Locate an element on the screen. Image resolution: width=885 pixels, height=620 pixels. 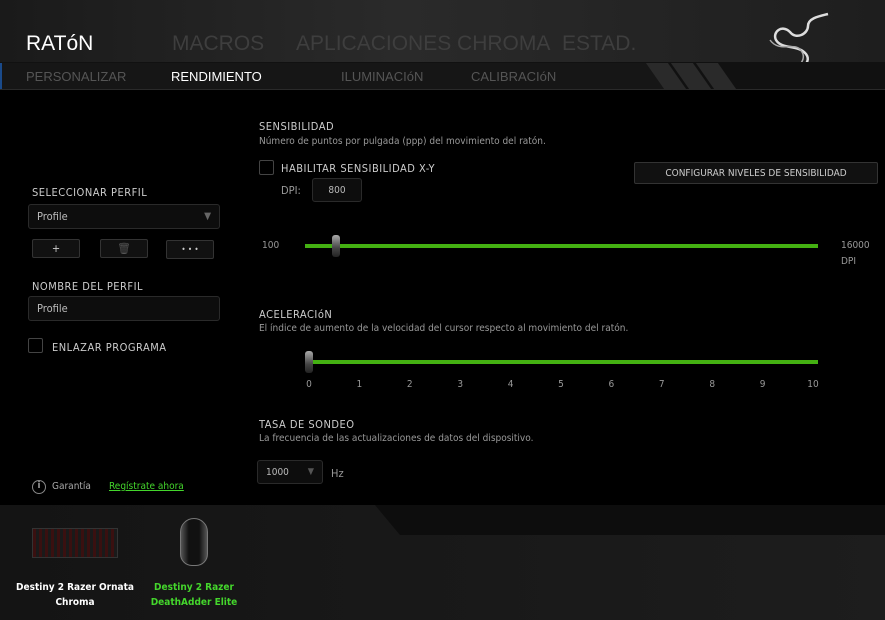
device-name-line: Chroma is located at coordinates (75, 602).